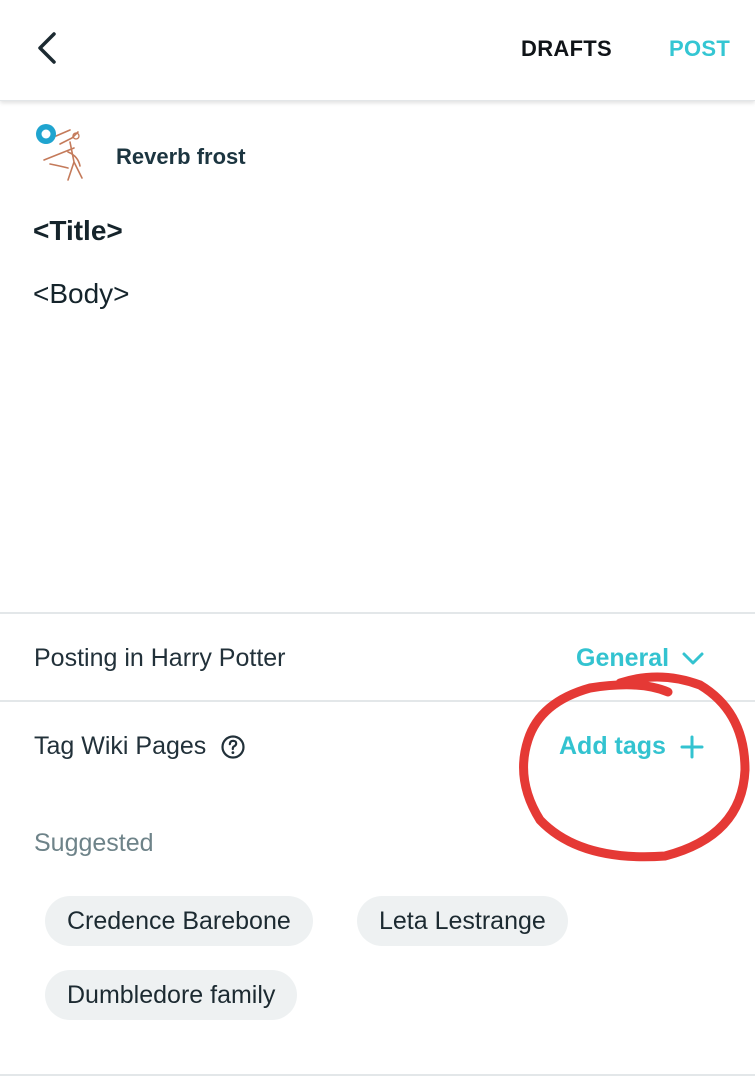 This screenshot has height=1082, width=755. What do you see at coordinates (78, 231) in the screenshot?
I see `title-input: <Title>` at bounding box center [78, 231].